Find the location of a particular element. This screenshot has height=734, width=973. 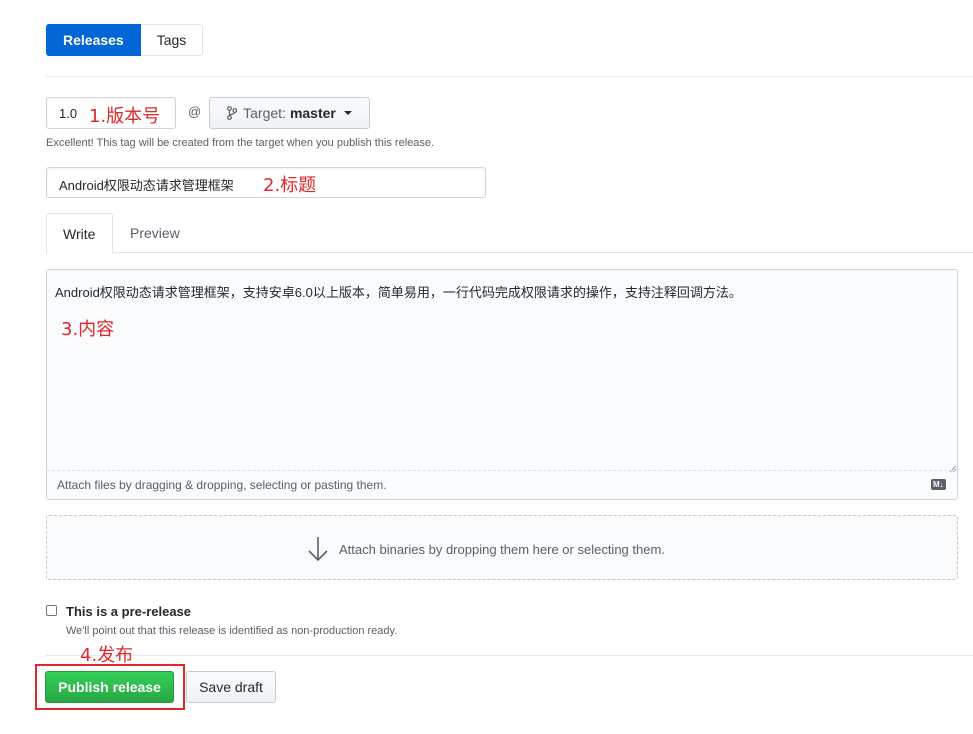

resize-handle-icon is located at coordinates (953, 469).